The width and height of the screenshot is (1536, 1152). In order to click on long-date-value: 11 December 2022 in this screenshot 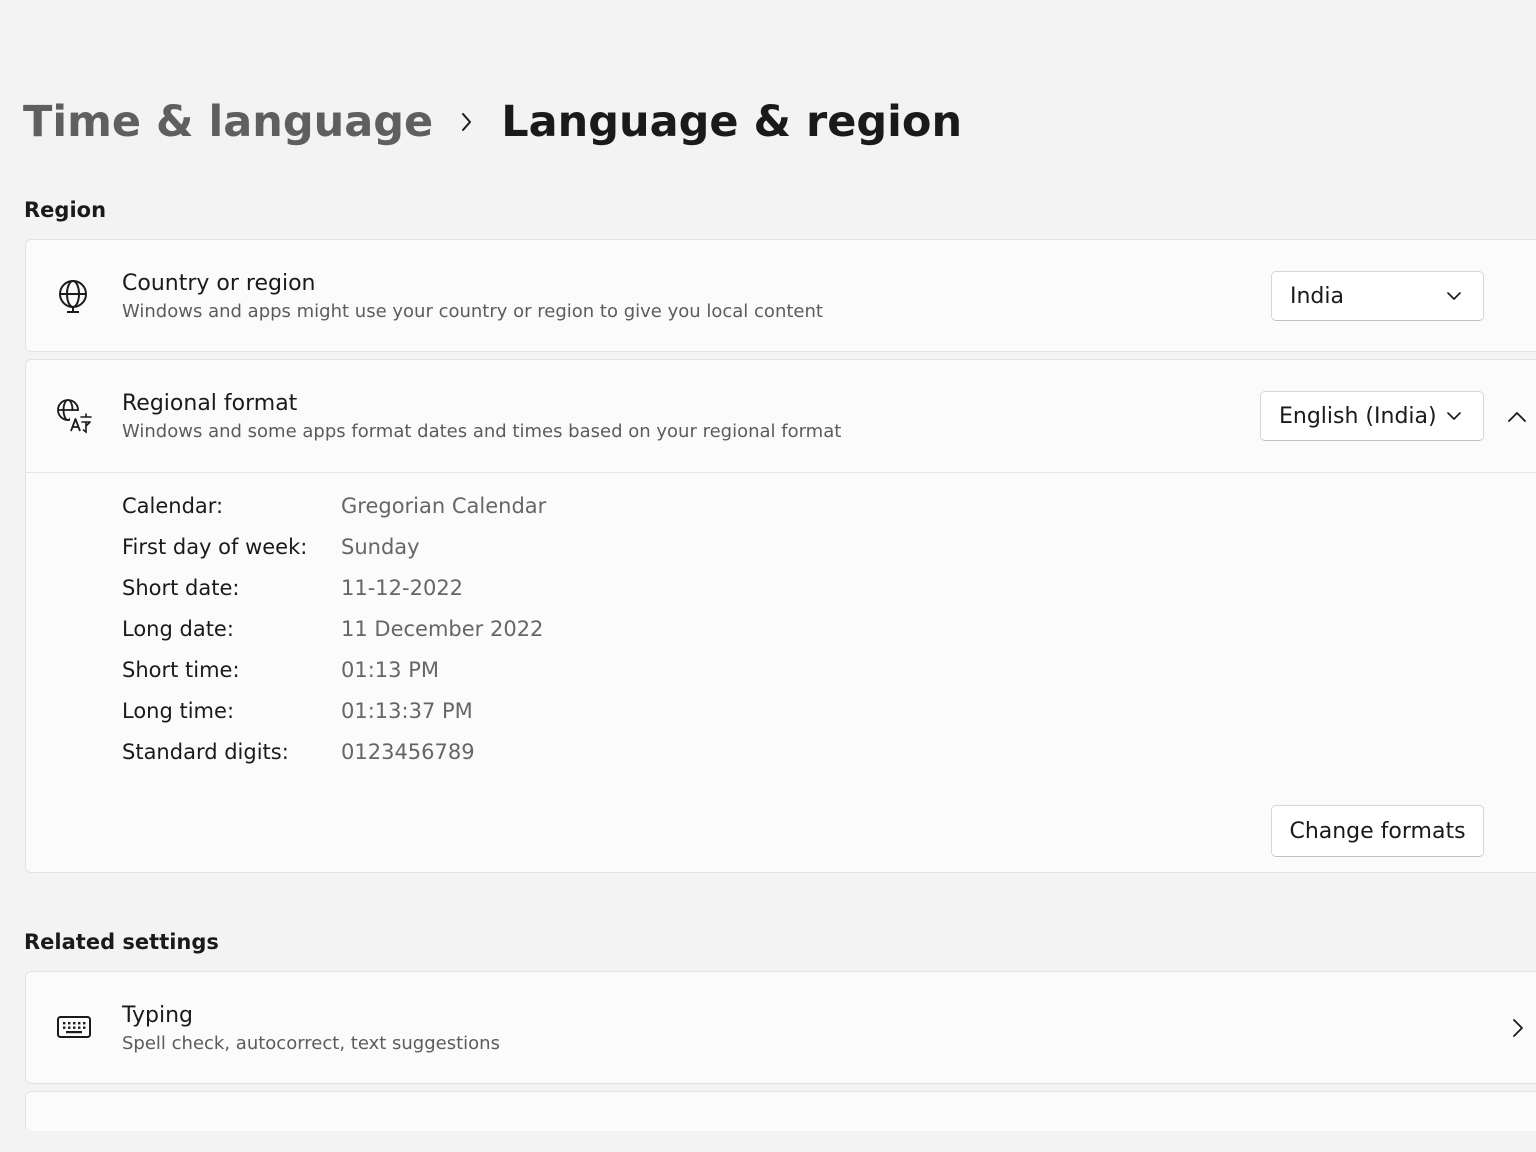, I will do `click(442, 629)`.